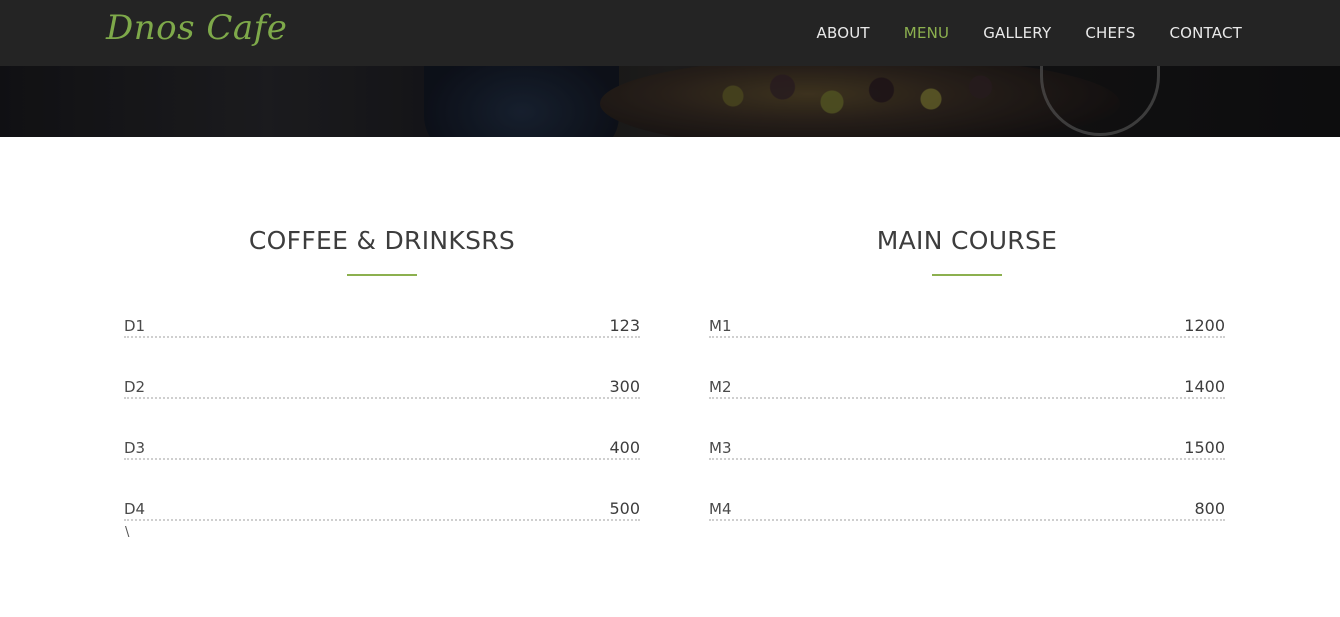 The width and height of the screenshot is (1340, 617). I want to click on menu-item-row: M3 1500, so click(967, 448).